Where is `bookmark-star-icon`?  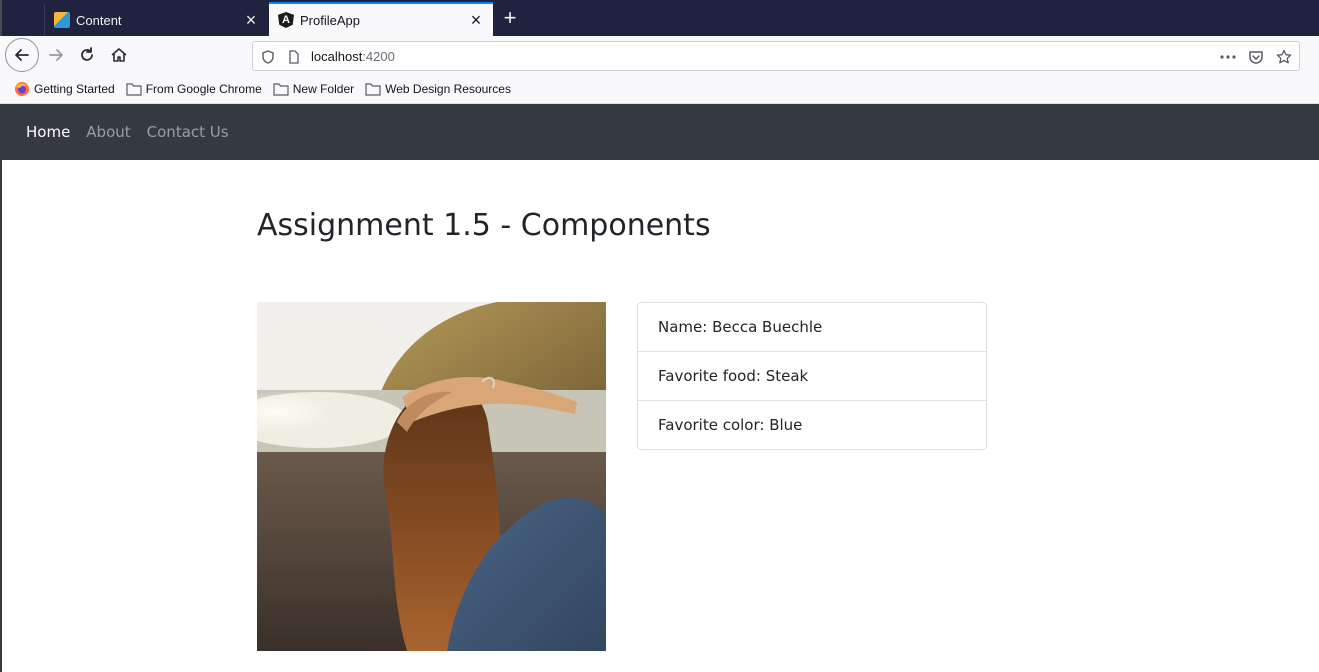
bookmark-star-icon is located at coordinates (1284, 57).